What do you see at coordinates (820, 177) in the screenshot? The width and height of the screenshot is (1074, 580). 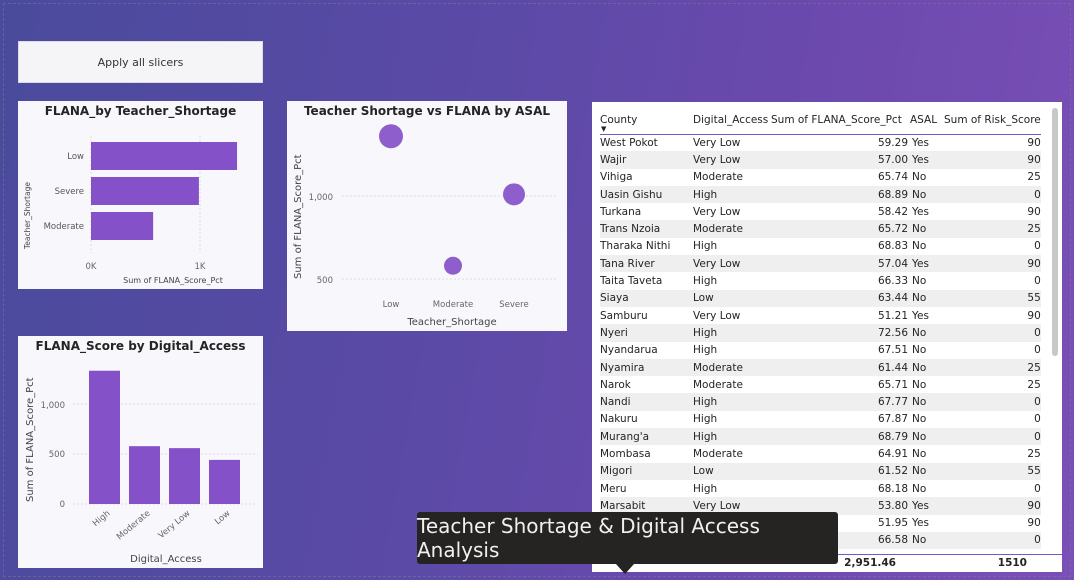 I see `table-row: Vihiga Moderate 65.74 No 25` at bounding box center [820, 177].